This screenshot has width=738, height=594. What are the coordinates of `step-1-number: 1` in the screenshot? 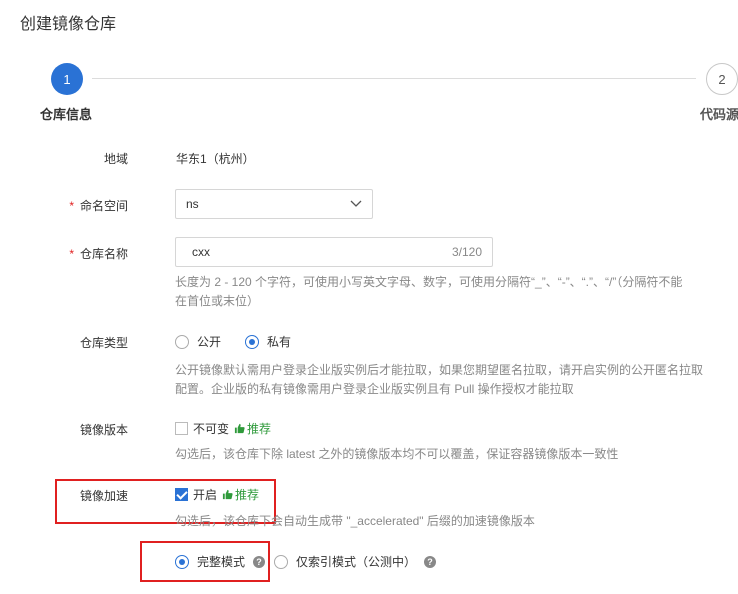 It's located at (67, 79).